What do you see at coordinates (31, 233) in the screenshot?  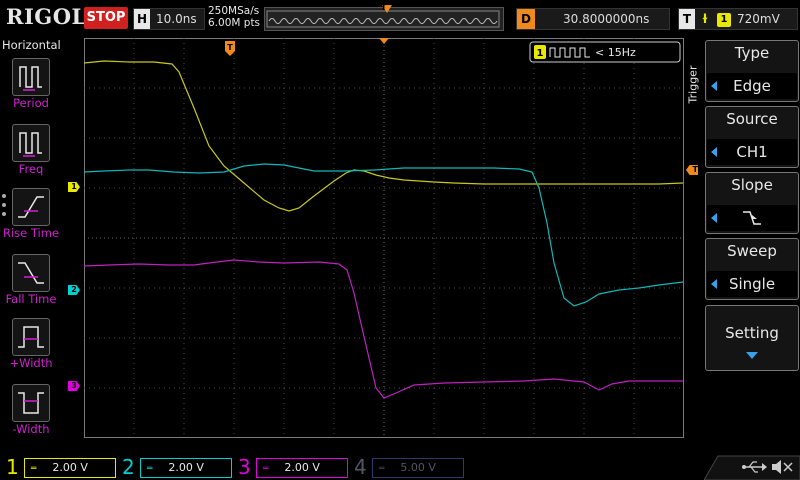 I see `measure-rise-time-label: Rise Time` at bounding box center [31, 233].